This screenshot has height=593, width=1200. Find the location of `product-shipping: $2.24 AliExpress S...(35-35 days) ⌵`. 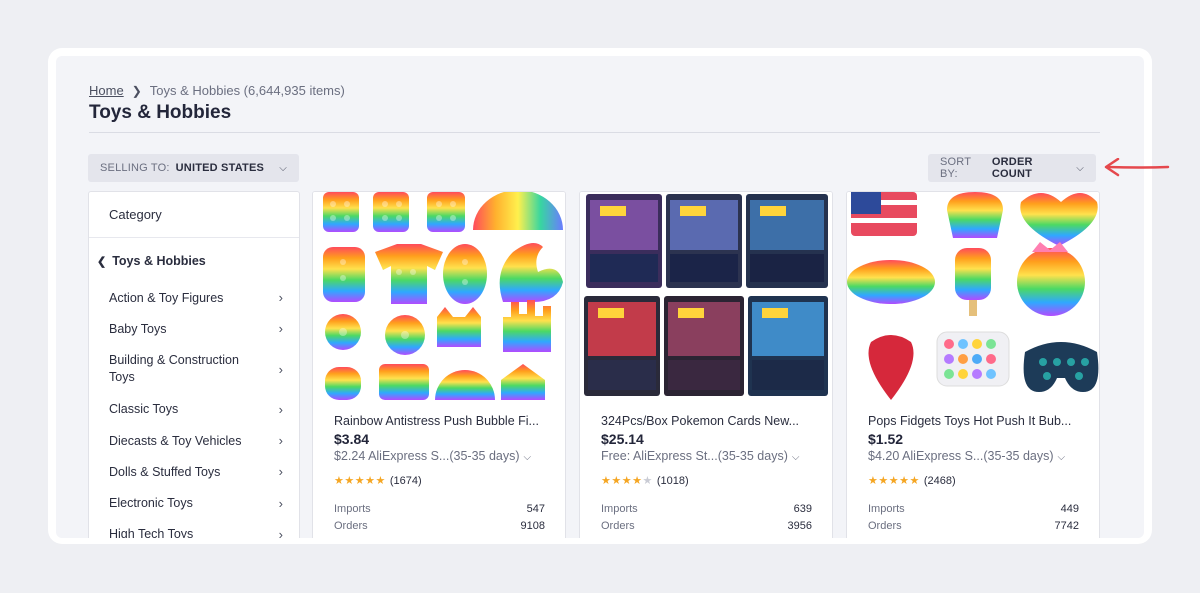

product-shipping: $2.24 AliExpress S...(35-35 days) ⌵ is located at coordinates (432, 456).